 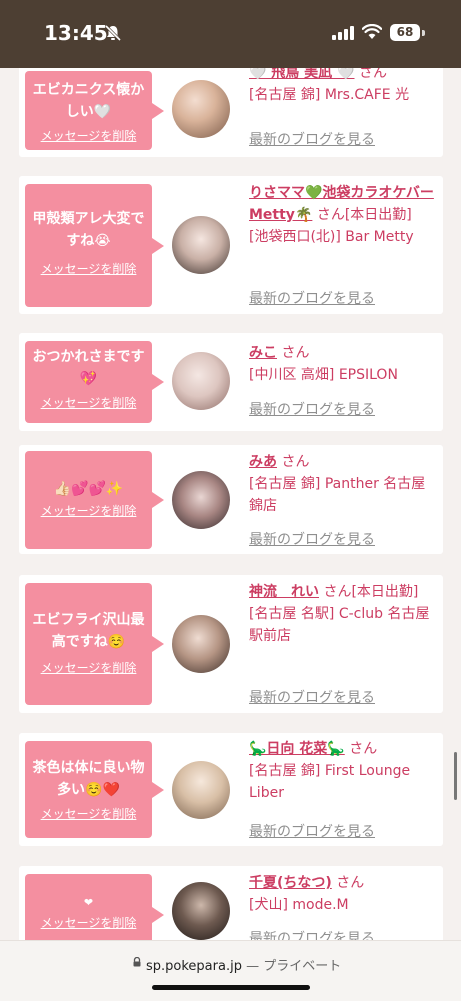 I want to click on url-bar: sp.pokepara.jp — プライベート, so click(x=230, y=970).